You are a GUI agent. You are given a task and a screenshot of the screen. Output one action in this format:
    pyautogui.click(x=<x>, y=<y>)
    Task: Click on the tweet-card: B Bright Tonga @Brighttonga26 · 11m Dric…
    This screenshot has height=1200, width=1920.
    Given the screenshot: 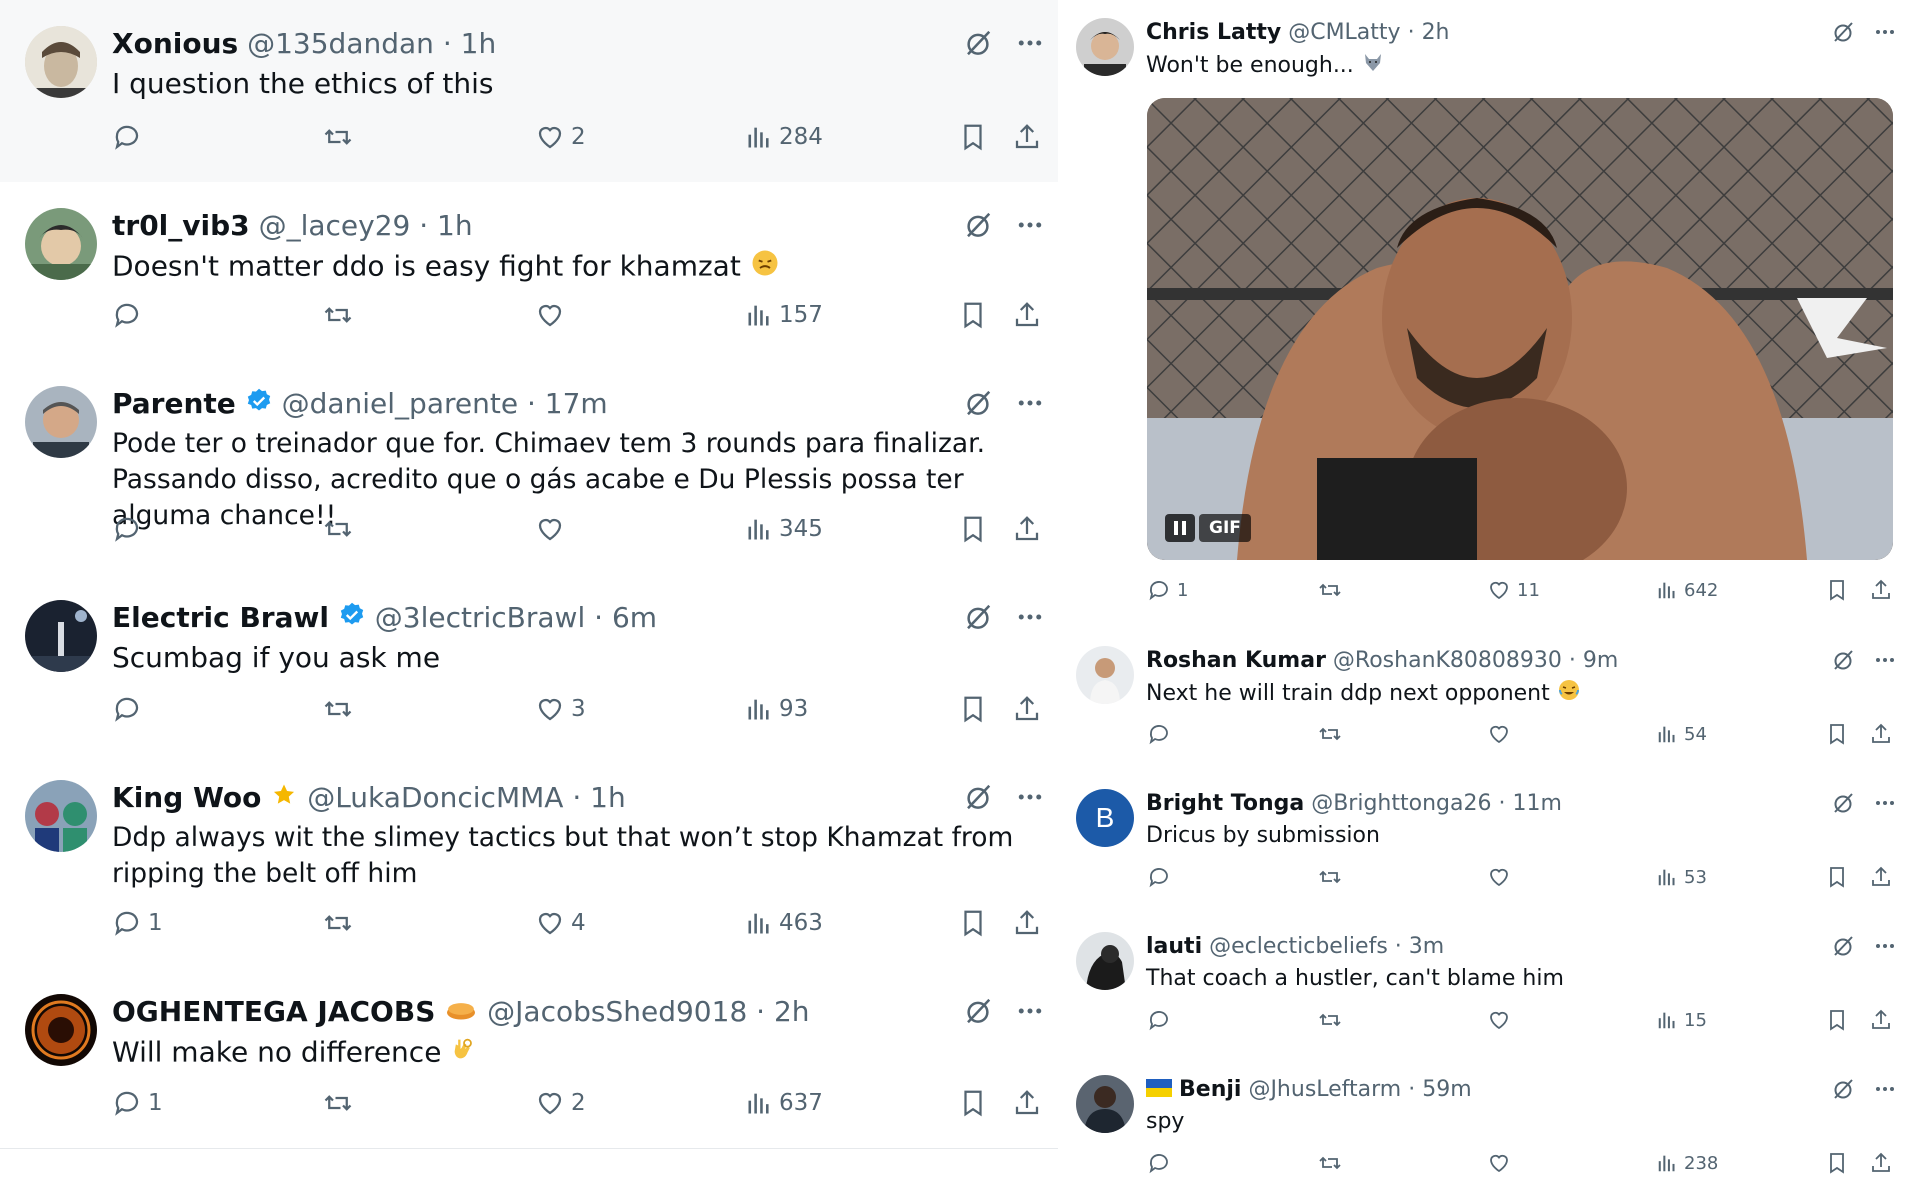 What is the action you would take?
    pyautogui.click(x=1490, y=843)
    